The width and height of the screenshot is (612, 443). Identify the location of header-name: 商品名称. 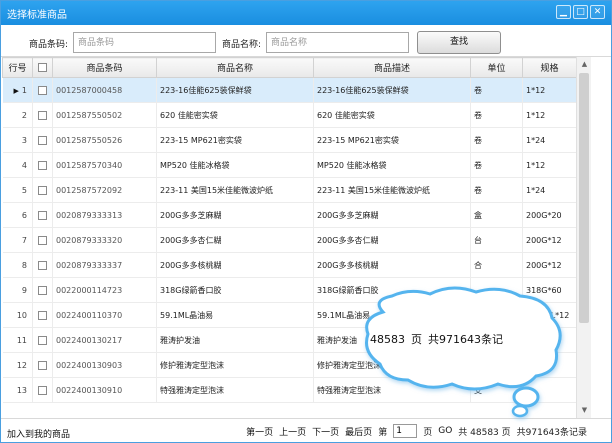
(235, 67).